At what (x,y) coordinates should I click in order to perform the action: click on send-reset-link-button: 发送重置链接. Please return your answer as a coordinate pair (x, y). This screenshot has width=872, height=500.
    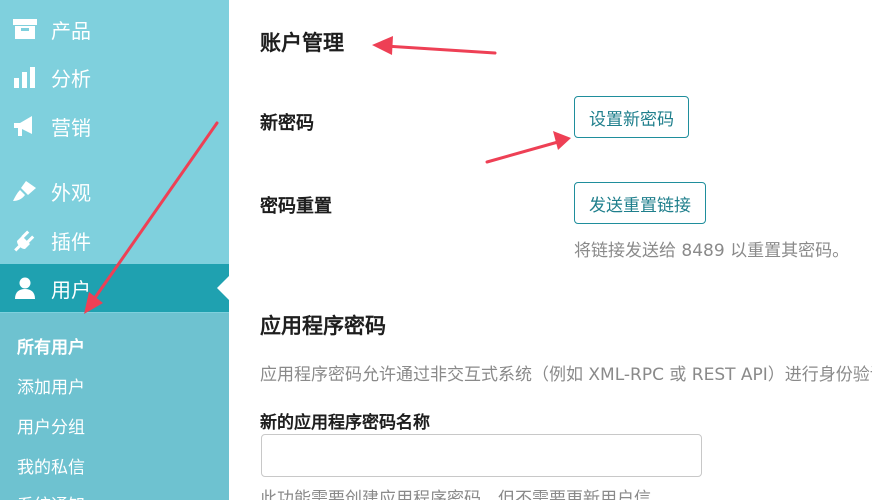
    Looking at the image, I should click on (640, 203).